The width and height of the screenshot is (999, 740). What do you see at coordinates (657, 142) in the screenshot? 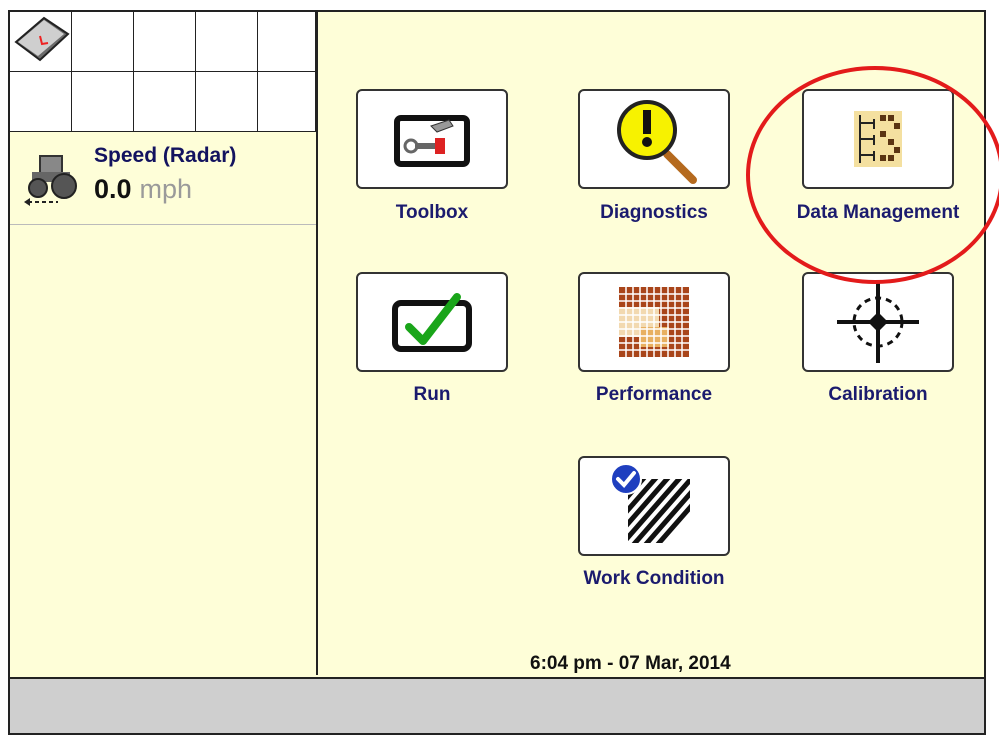
I see `magnifier-warning-icon` at bounding box center [657, 142].